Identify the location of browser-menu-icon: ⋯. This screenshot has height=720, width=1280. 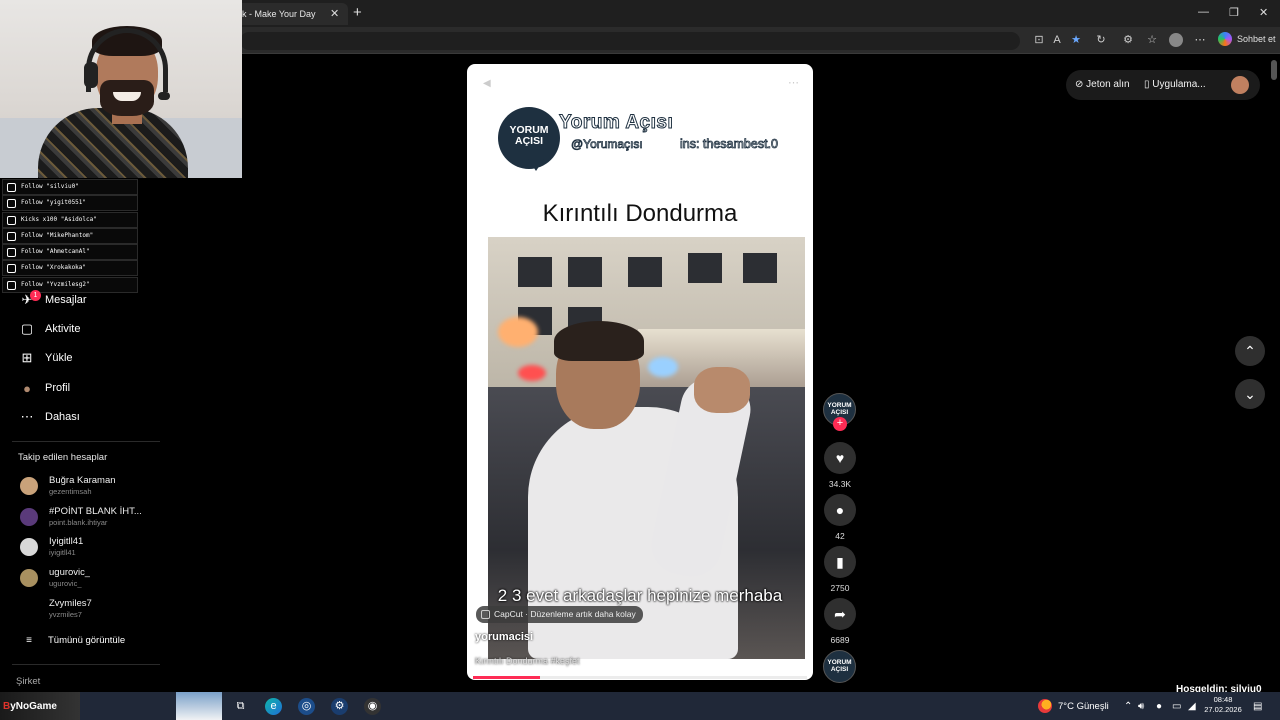
(1200, 40).